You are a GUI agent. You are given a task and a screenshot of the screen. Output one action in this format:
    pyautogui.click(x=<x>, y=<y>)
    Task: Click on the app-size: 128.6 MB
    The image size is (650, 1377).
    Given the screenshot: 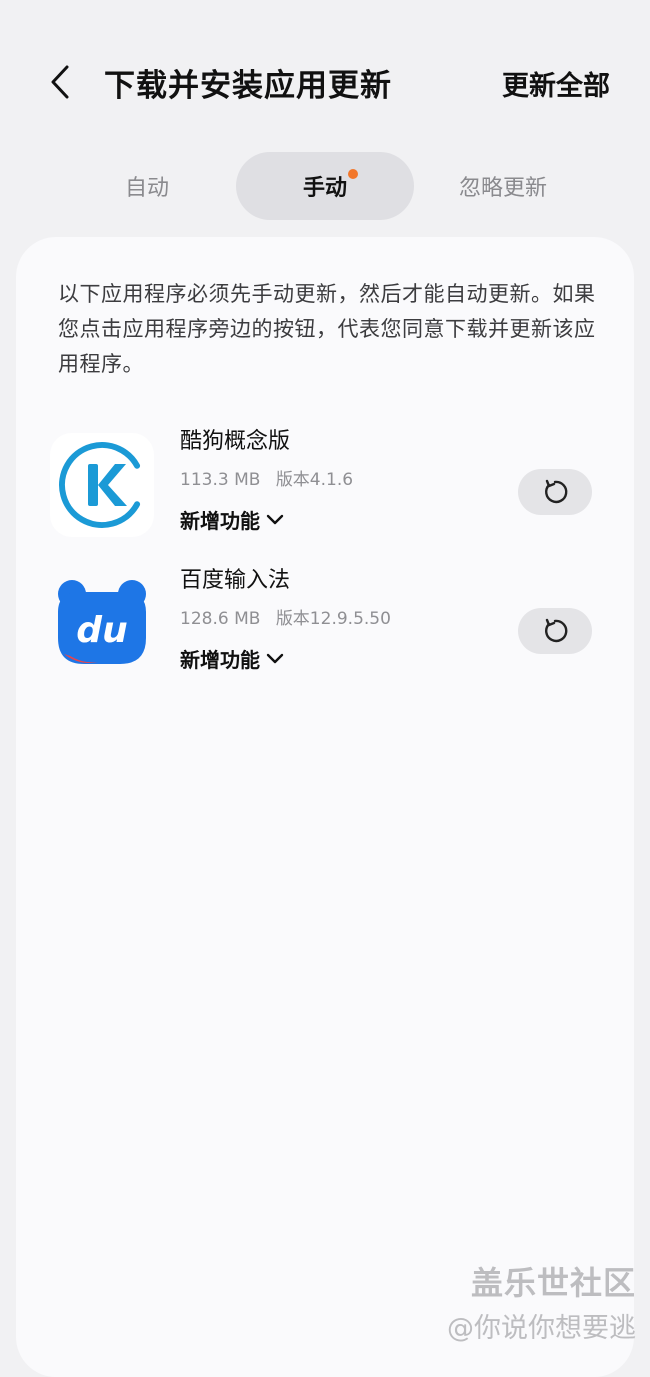 What is the action you would take?
    pyautogui.click(x=220, y=619)
    